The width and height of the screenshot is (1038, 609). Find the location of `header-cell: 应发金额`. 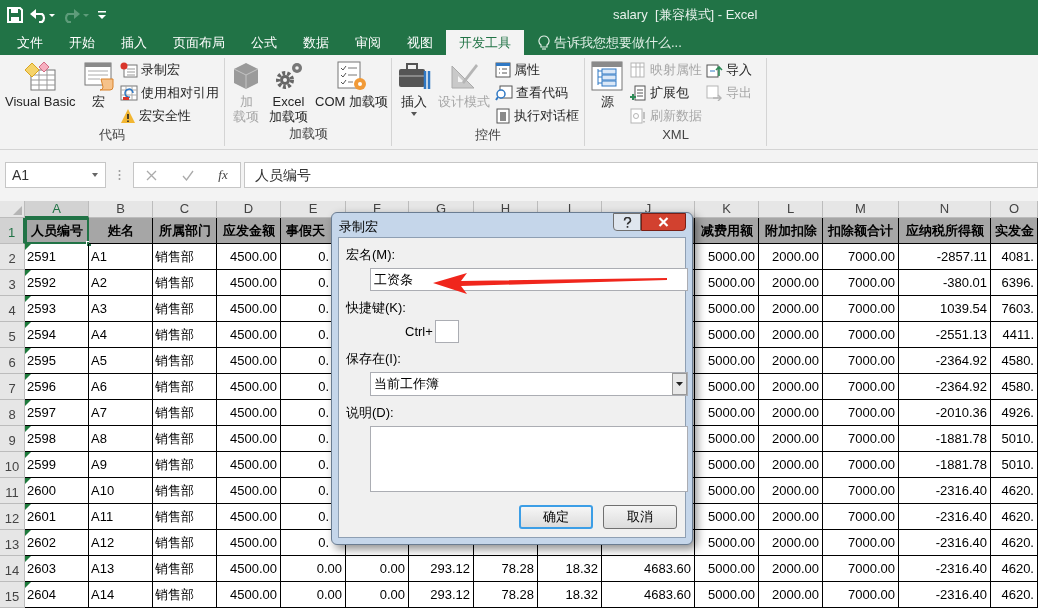

header-cell: 应发金额 is located at coordinates (249, 231).